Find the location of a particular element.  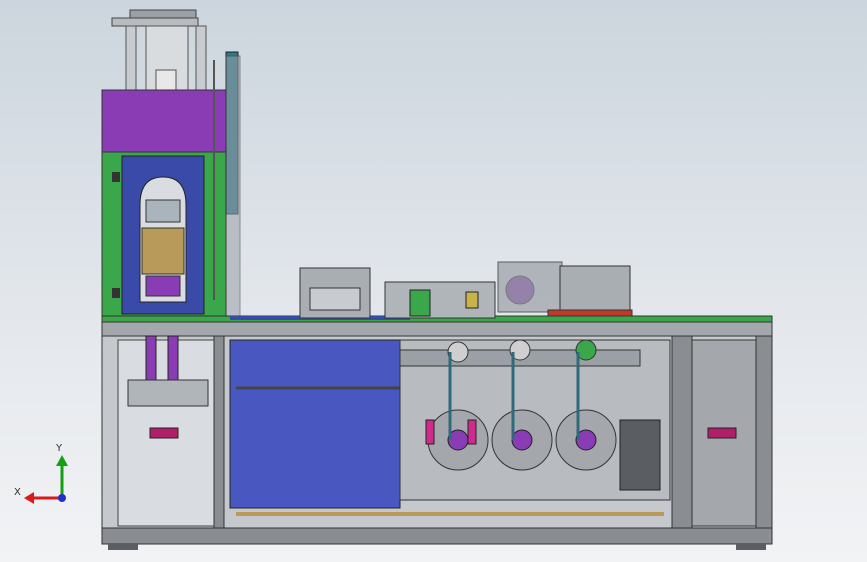

triad-x-label: X is located at coordinates (17, 492).